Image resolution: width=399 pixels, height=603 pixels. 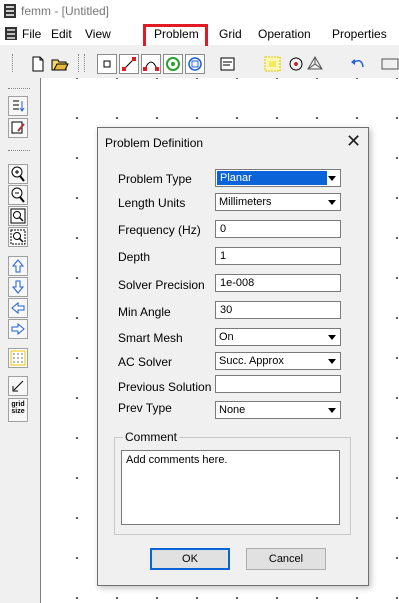 I want to click on undo-icon, so click(x=358, y=64).